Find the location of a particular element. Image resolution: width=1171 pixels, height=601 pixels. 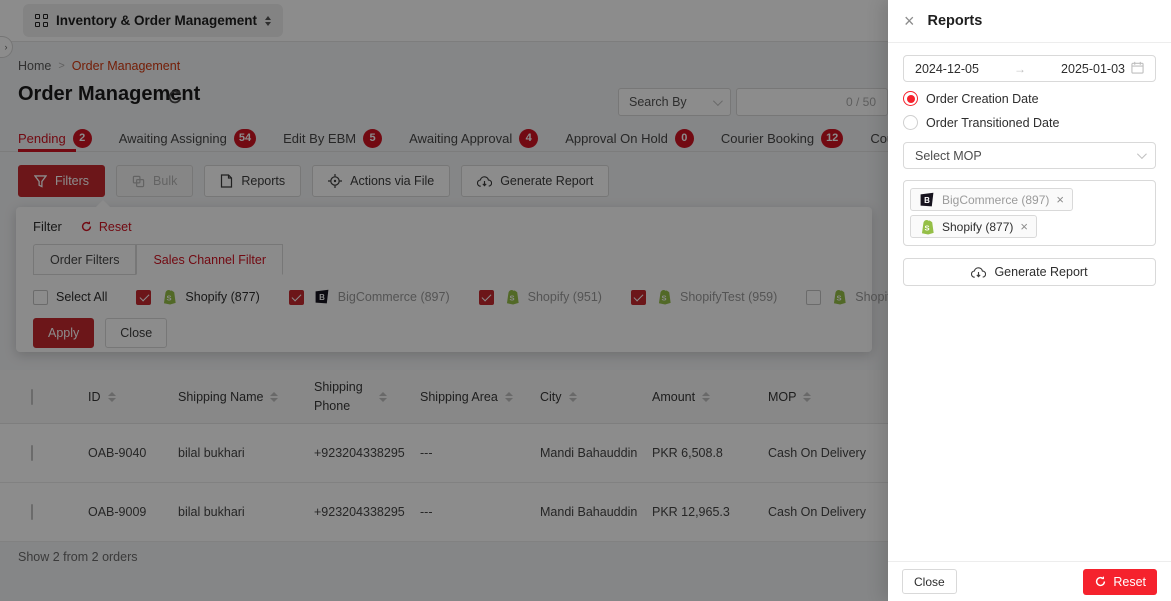

radio-order-creation-date: Order Creation Date is located at coordinates (1029, 98).